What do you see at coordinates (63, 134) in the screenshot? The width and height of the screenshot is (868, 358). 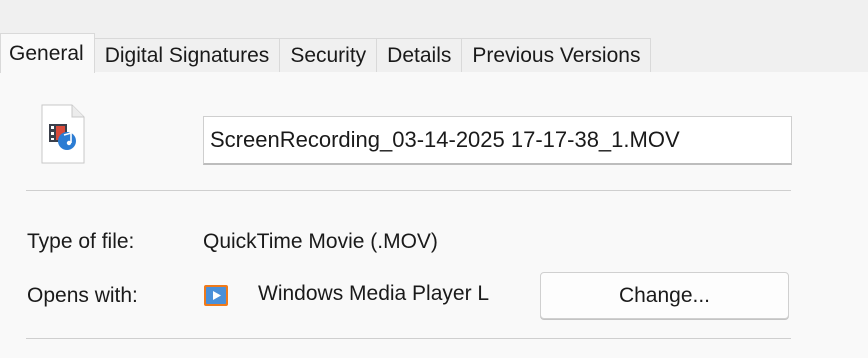 I see `media-file-icon` at bounding box center [63, 134].